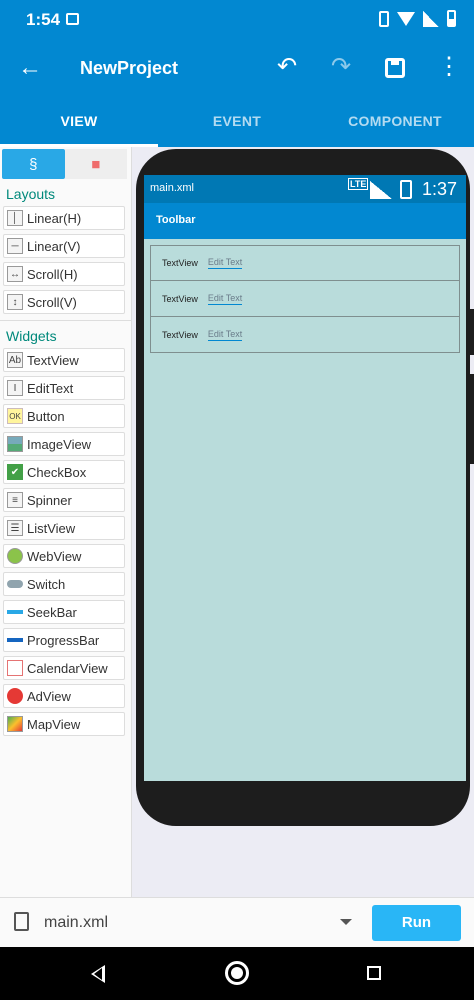 This screenshot has width=474, height=1000. What do you see at coordinates (49, 696) in the screenshot?
I see `palette-item-label: AdView` at bounding box center [49, 696].